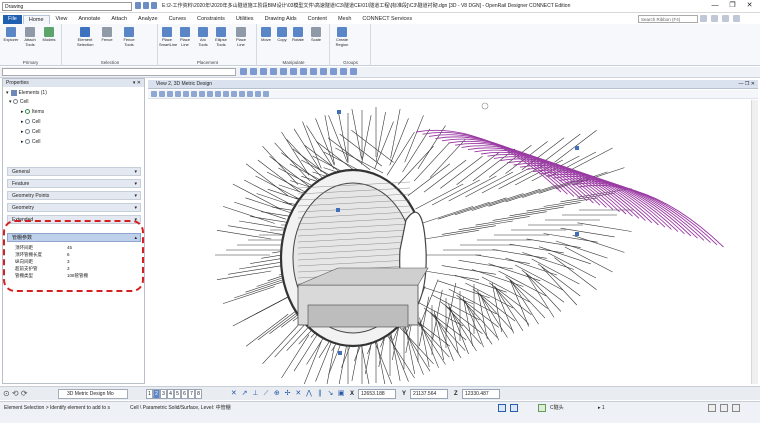  What do you see at coordinates (203, 37) in the screenshot?
I see `arc-tools-button: Arc Tools` at bounding box center [203, 37].